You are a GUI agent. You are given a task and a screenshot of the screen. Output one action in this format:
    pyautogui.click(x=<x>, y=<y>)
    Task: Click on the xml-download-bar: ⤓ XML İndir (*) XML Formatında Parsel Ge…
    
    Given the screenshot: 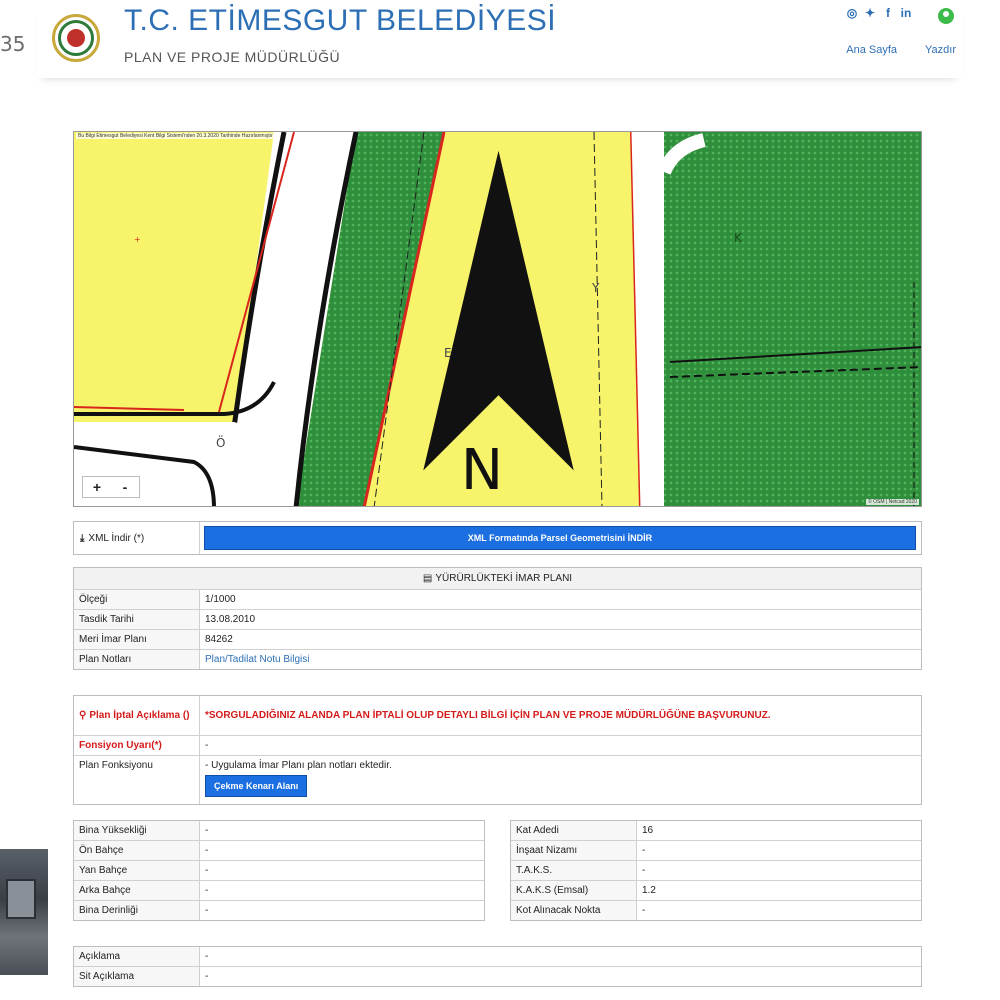 What is the action you would take?
    pyautogui.click(x=497, y=538)
    